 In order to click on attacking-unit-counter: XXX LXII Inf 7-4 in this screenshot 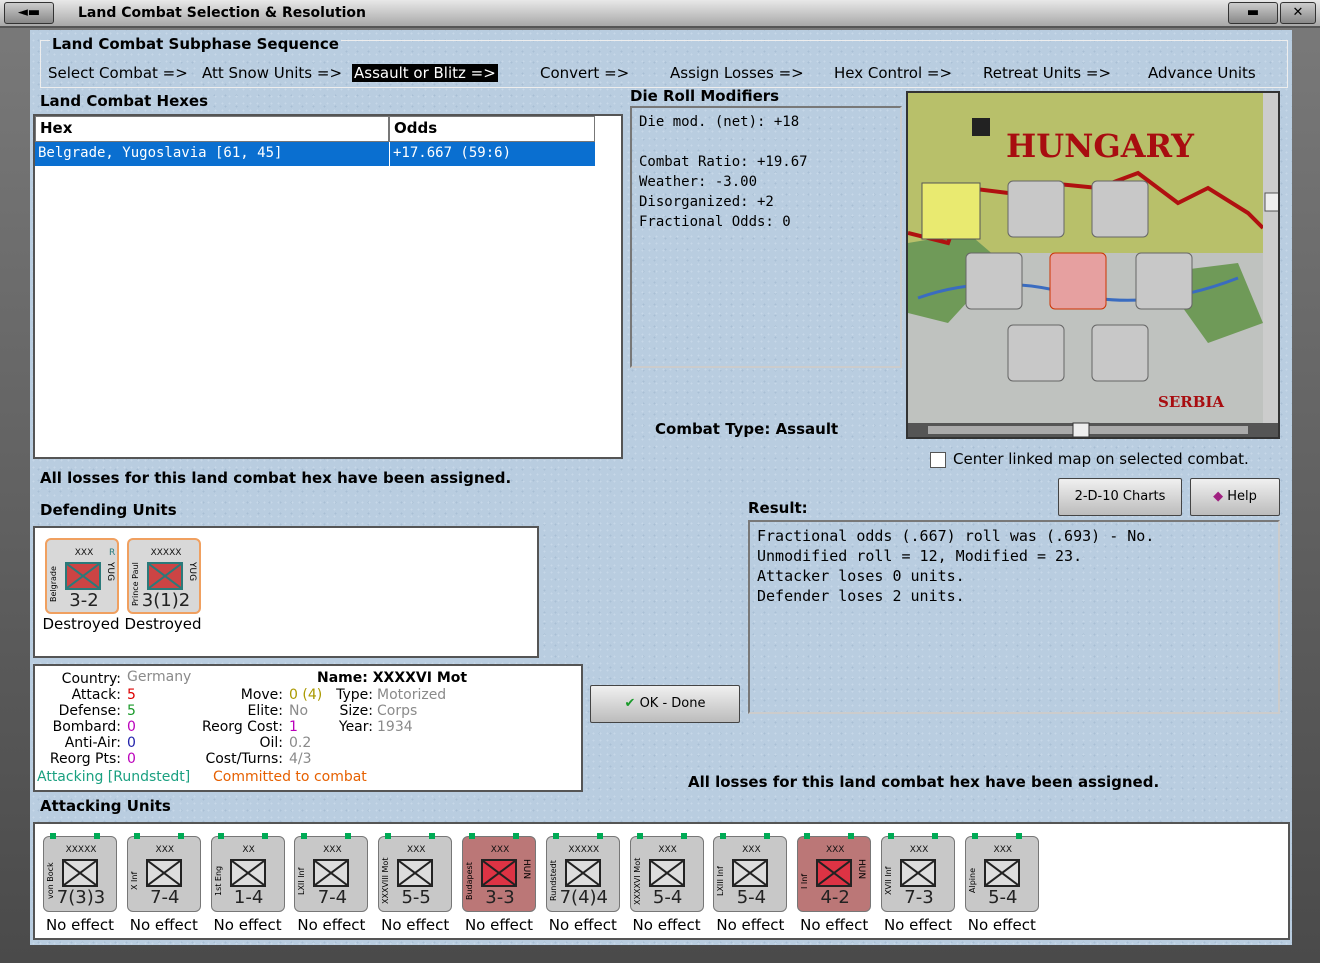, I will do `click(331, 872)`.